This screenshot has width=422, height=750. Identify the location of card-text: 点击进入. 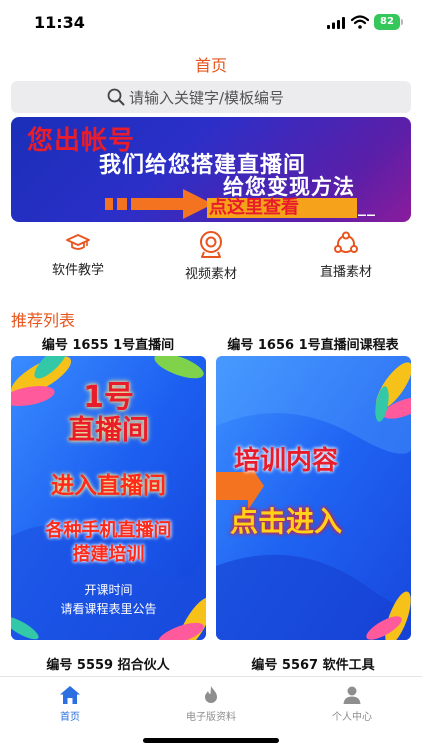
(286, 521).